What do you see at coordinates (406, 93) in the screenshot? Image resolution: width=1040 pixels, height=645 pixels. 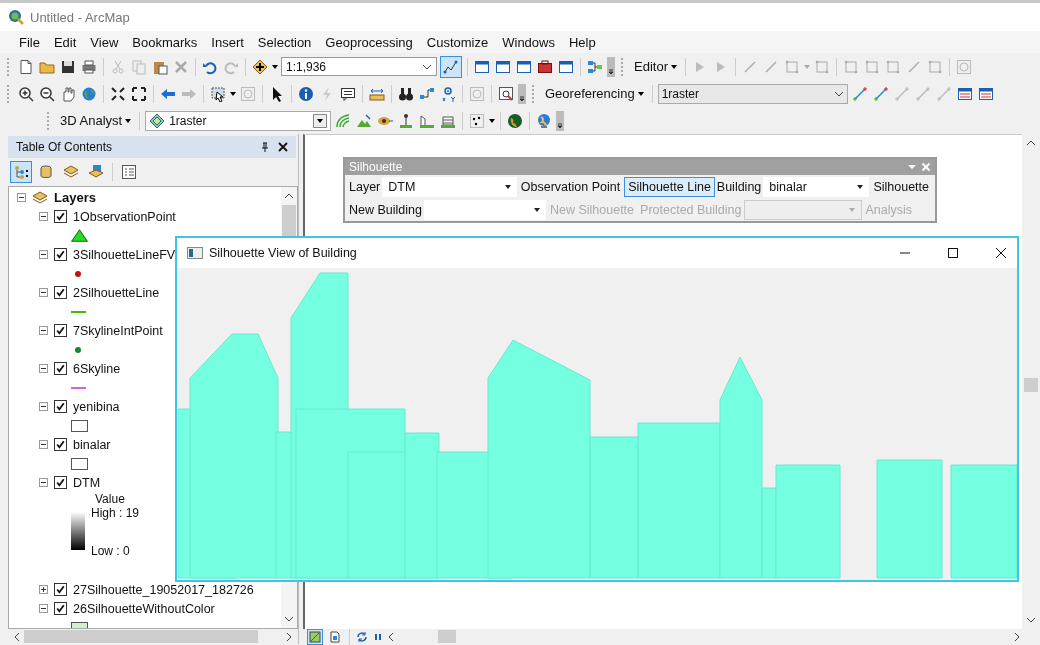 I see `binoculars-icon` at bounding box center [406, 93].